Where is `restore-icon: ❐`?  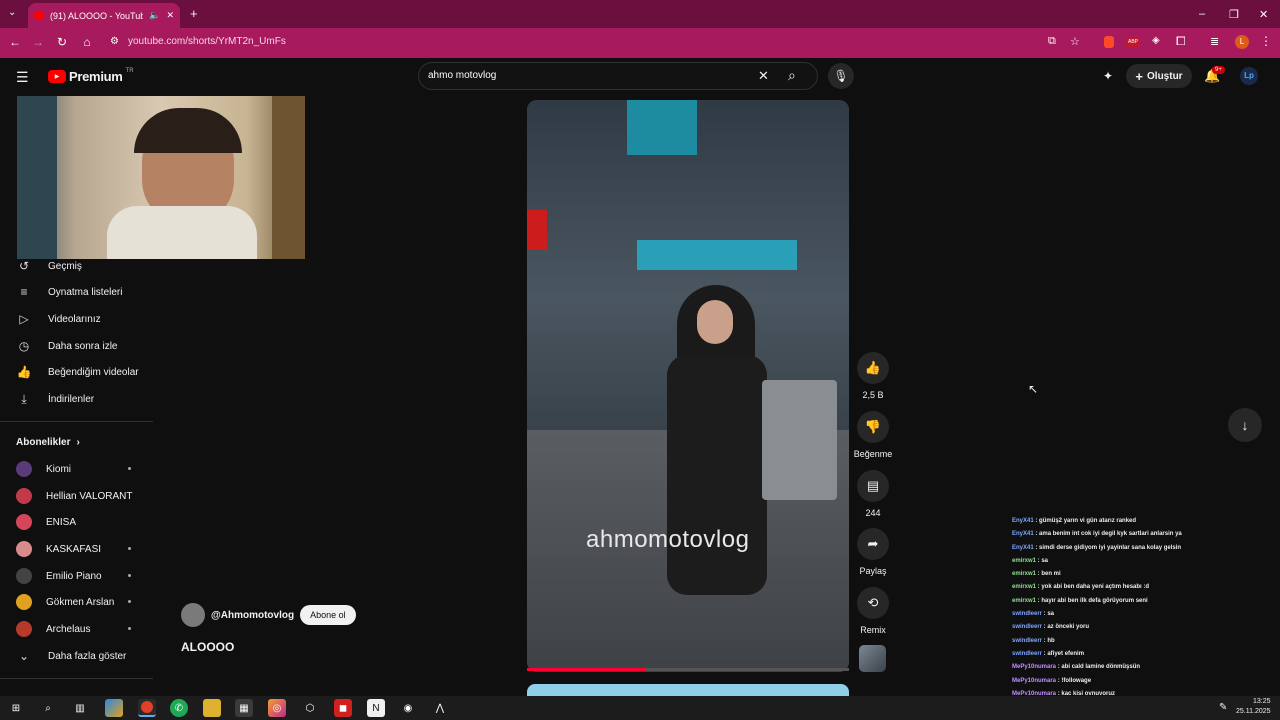 restore-icon: ❐ is located at coordinates (1234, 14).